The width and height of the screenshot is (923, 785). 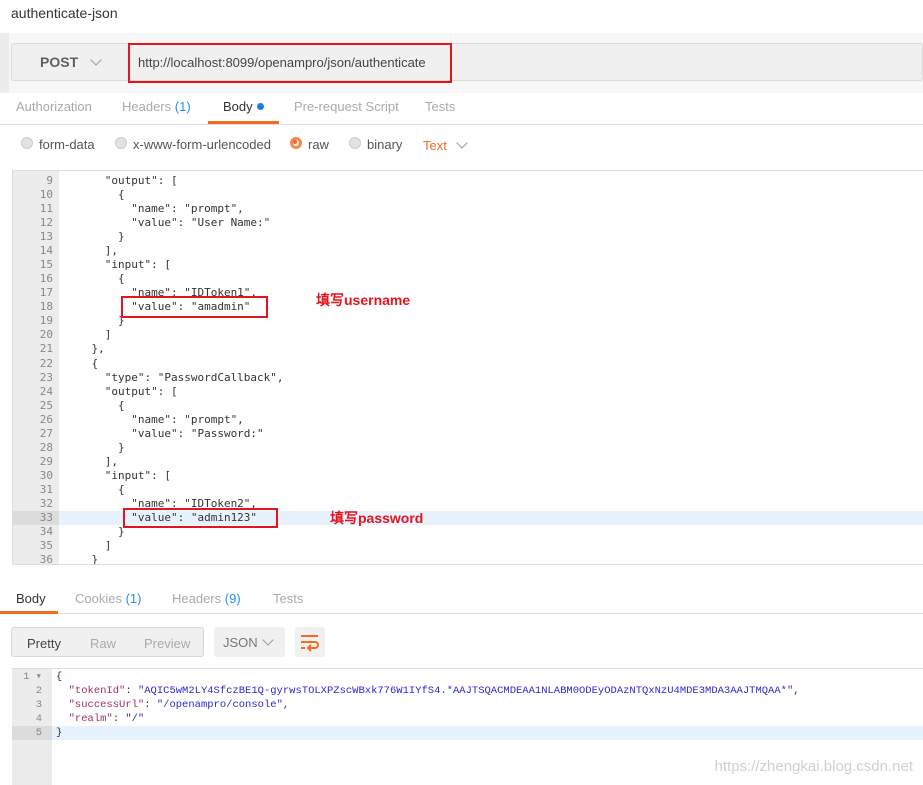 I want to click on line-number: 32, so click(x=46, y=503).